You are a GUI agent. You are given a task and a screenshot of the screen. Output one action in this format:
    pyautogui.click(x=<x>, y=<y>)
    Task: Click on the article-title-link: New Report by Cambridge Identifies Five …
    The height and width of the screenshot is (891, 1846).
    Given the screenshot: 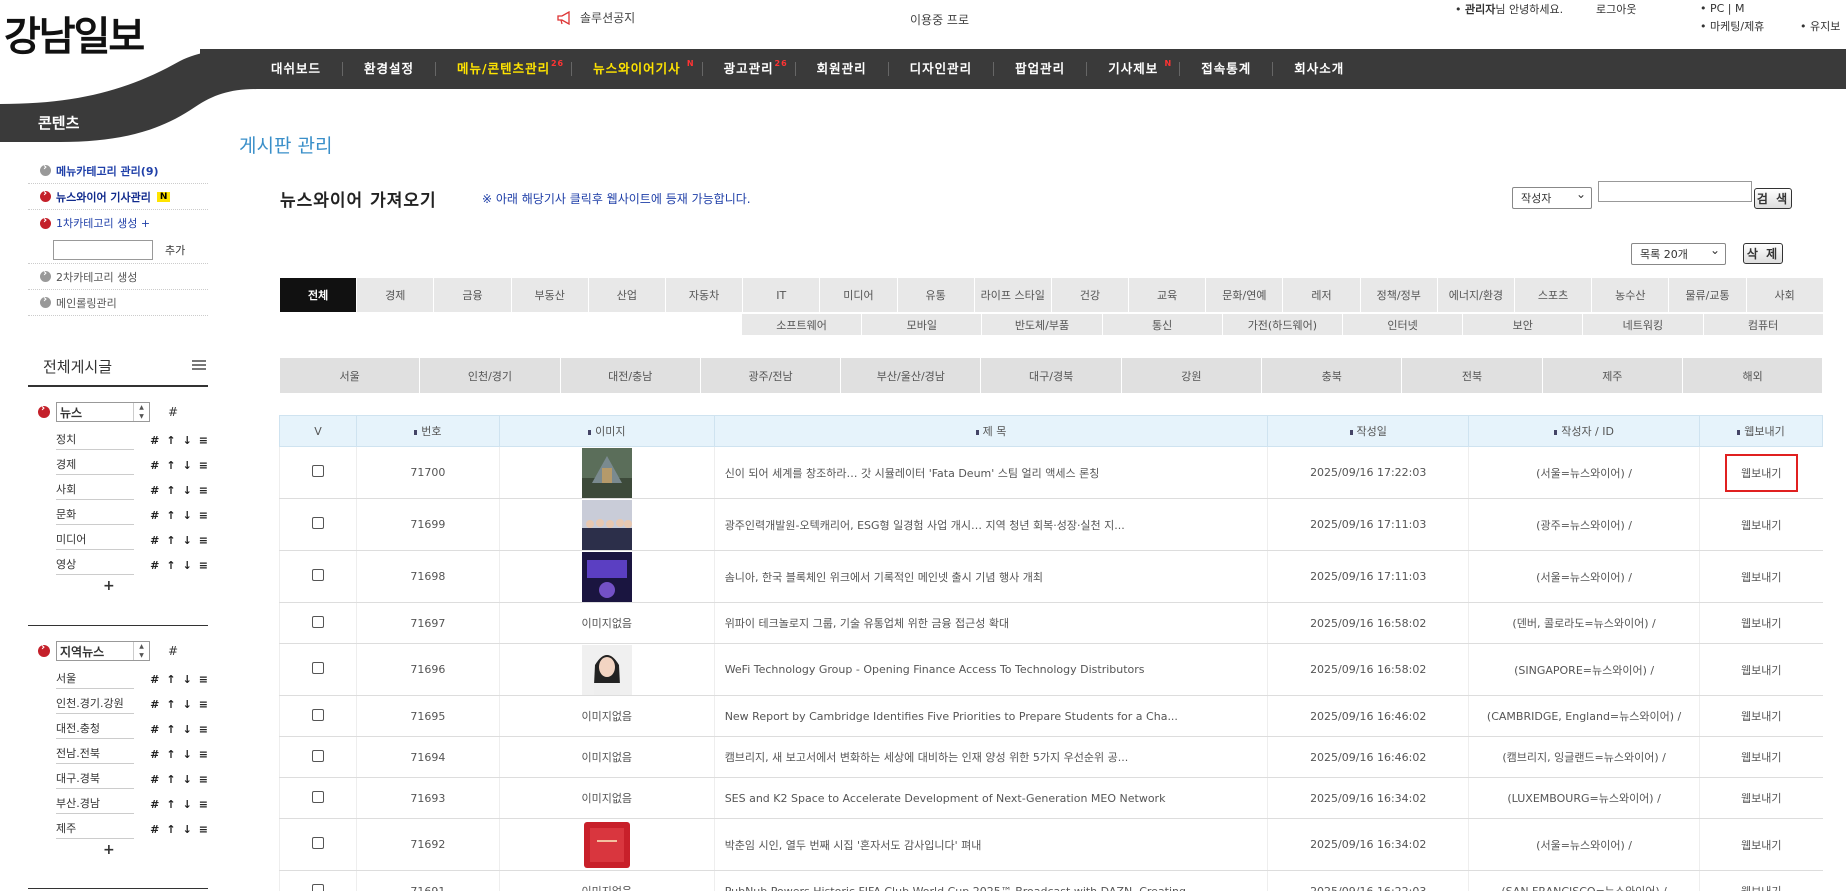 What is the action you would take?
    pyautogui.click(x=990, y=716)
    